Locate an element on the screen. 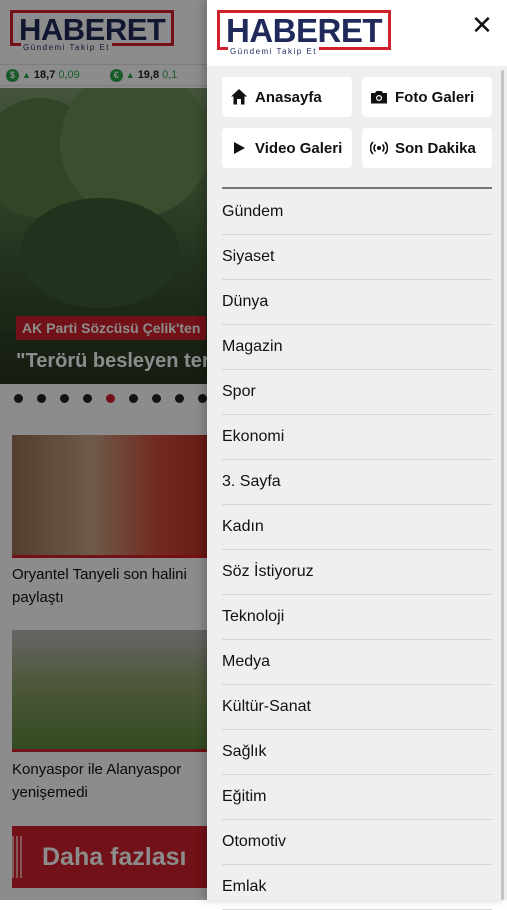  menu-item: Medya is located at coordinates (357, 662).